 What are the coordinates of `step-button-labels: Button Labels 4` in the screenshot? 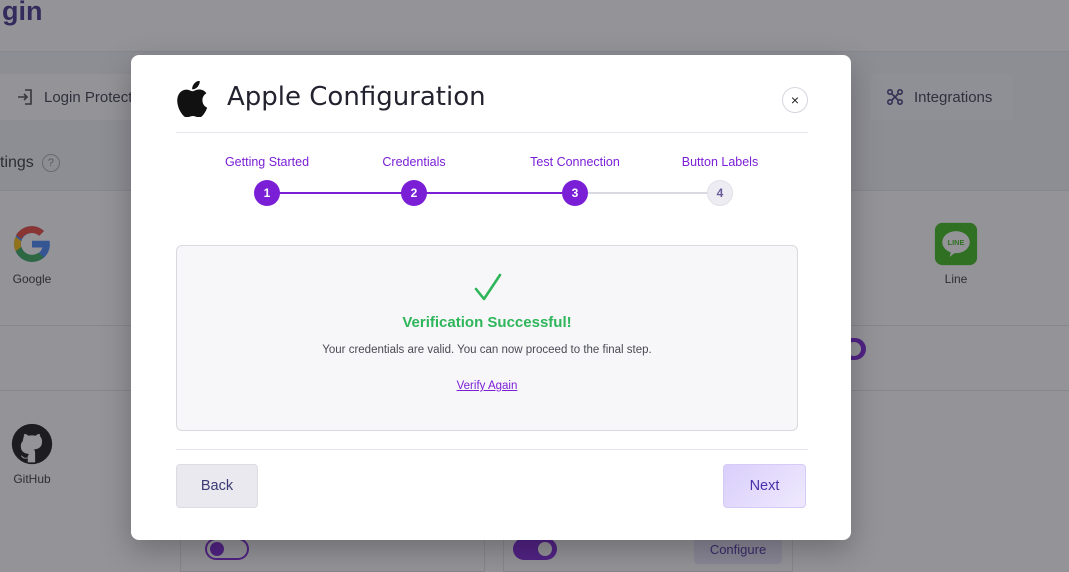 It's located at (720, 180).